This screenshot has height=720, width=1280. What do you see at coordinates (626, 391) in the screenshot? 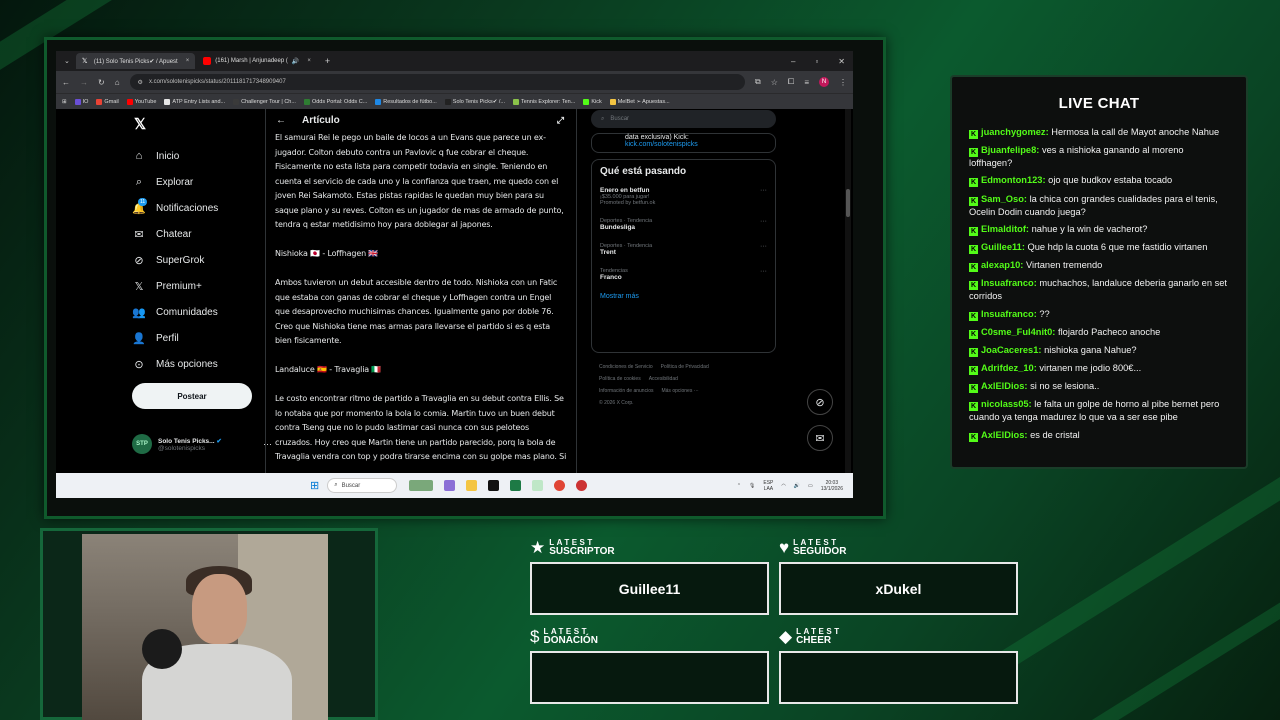
I see `footer-link: Información de anuncios` at bounding box center [626, 391].